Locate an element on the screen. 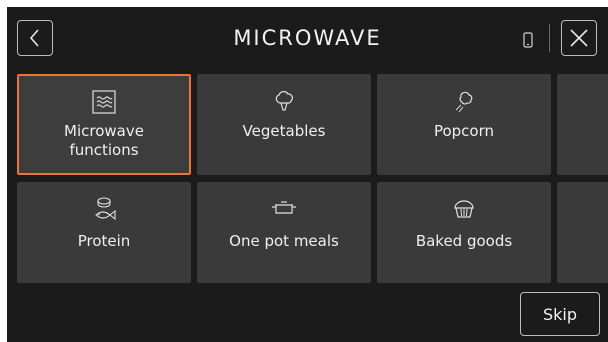 This screenshot has height=342, width=608. tile-popcorn: Popcorn is located at coordinates (464, 124).